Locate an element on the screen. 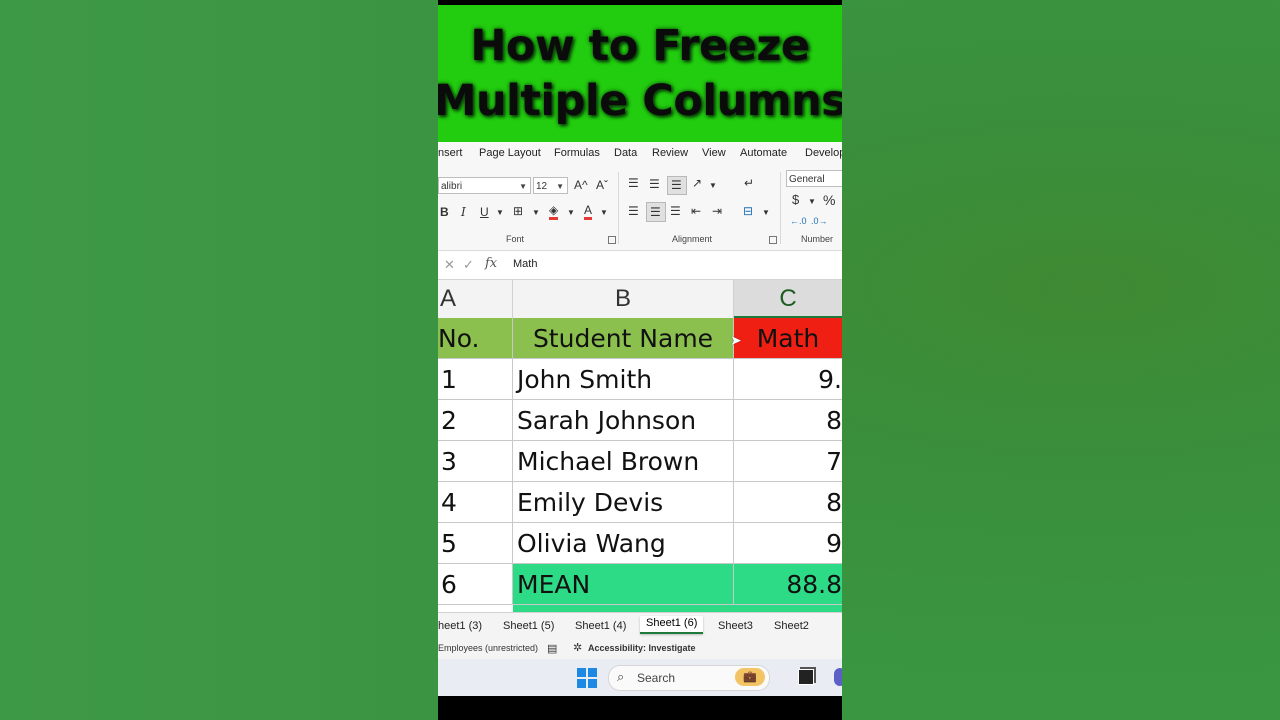  align-center-button: ☰ is located at coordinates (656, 212).